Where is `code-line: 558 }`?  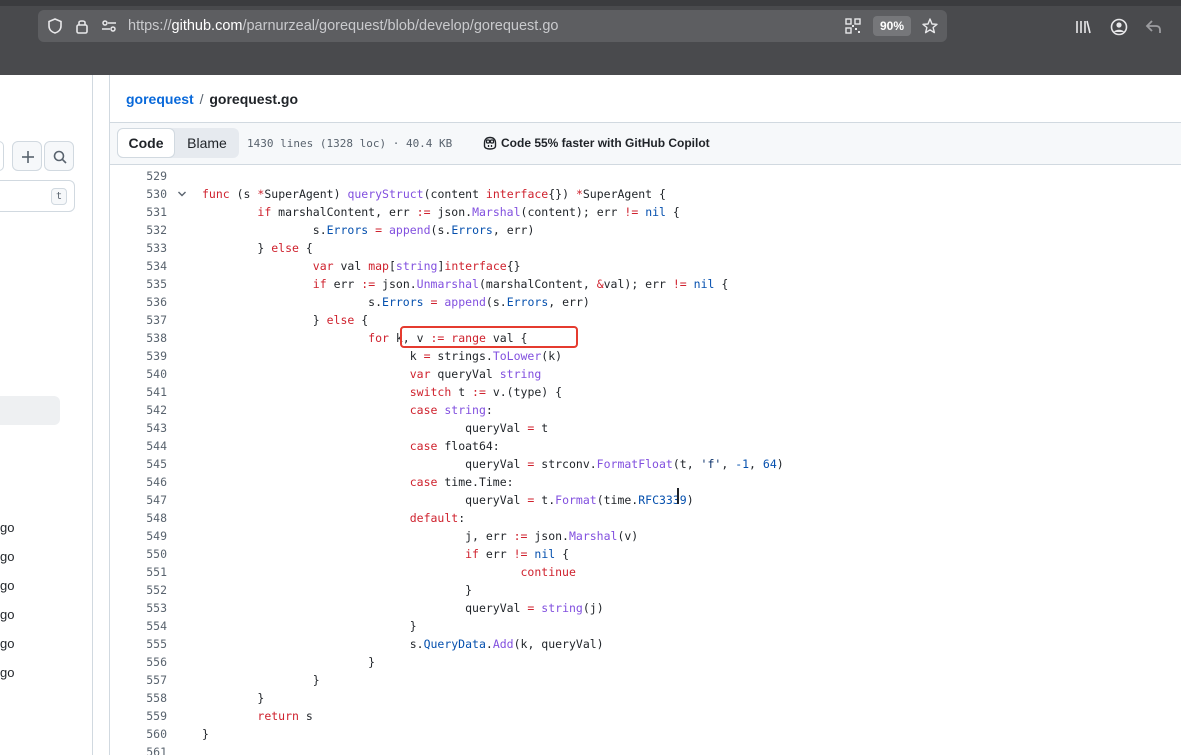 code-line: 558 } is located at coordinates (645, 698).